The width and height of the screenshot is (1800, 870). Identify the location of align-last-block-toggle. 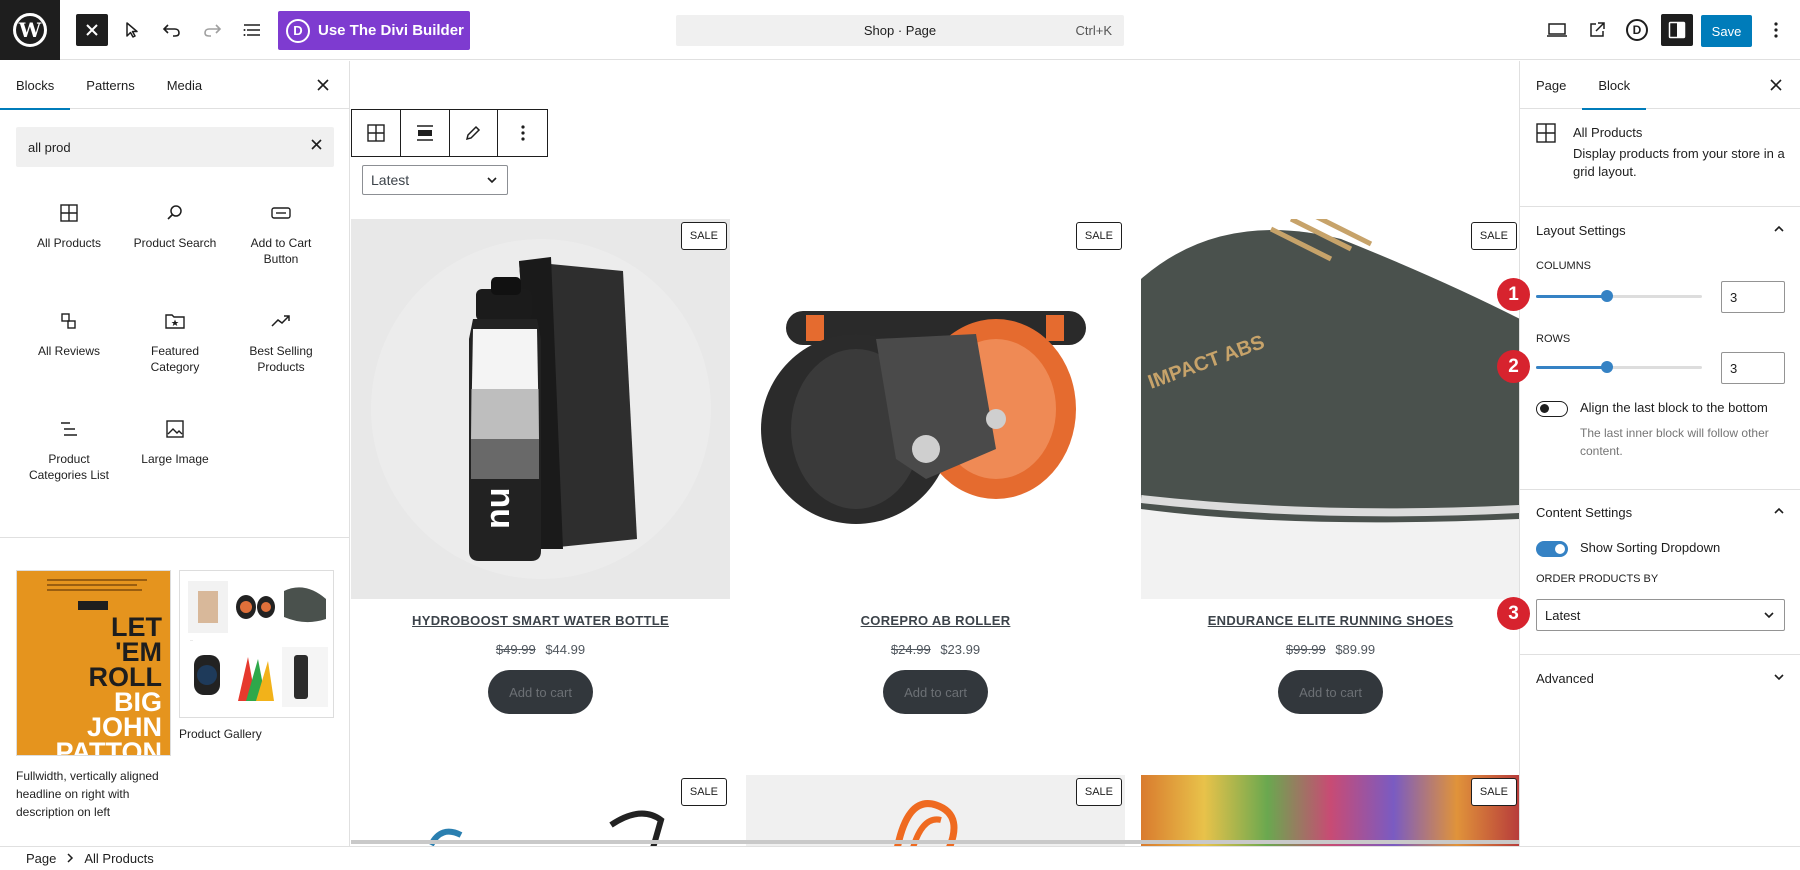
(1552, 409).